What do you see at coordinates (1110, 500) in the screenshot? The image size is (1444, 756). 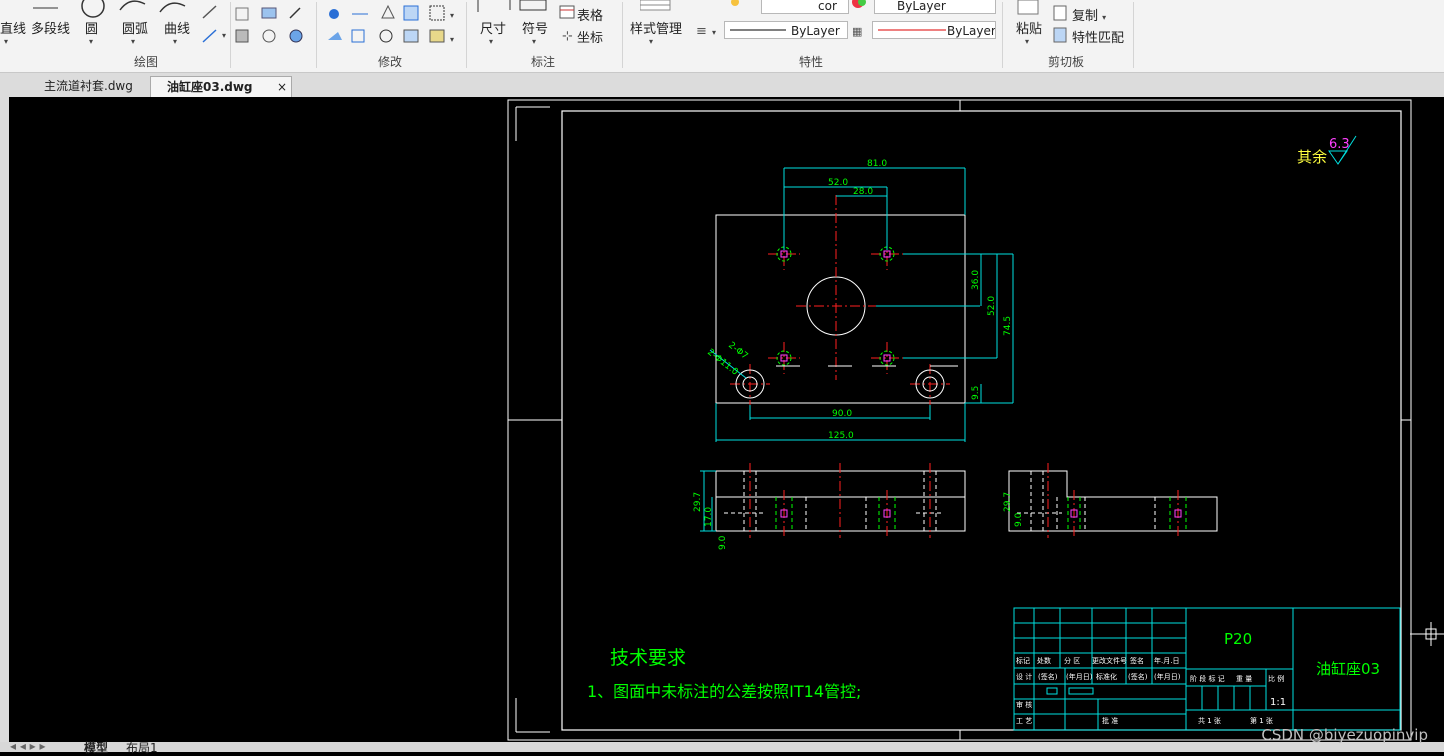 I see `side-view: 29.7 9.0` at bounding box center [1110, 500].